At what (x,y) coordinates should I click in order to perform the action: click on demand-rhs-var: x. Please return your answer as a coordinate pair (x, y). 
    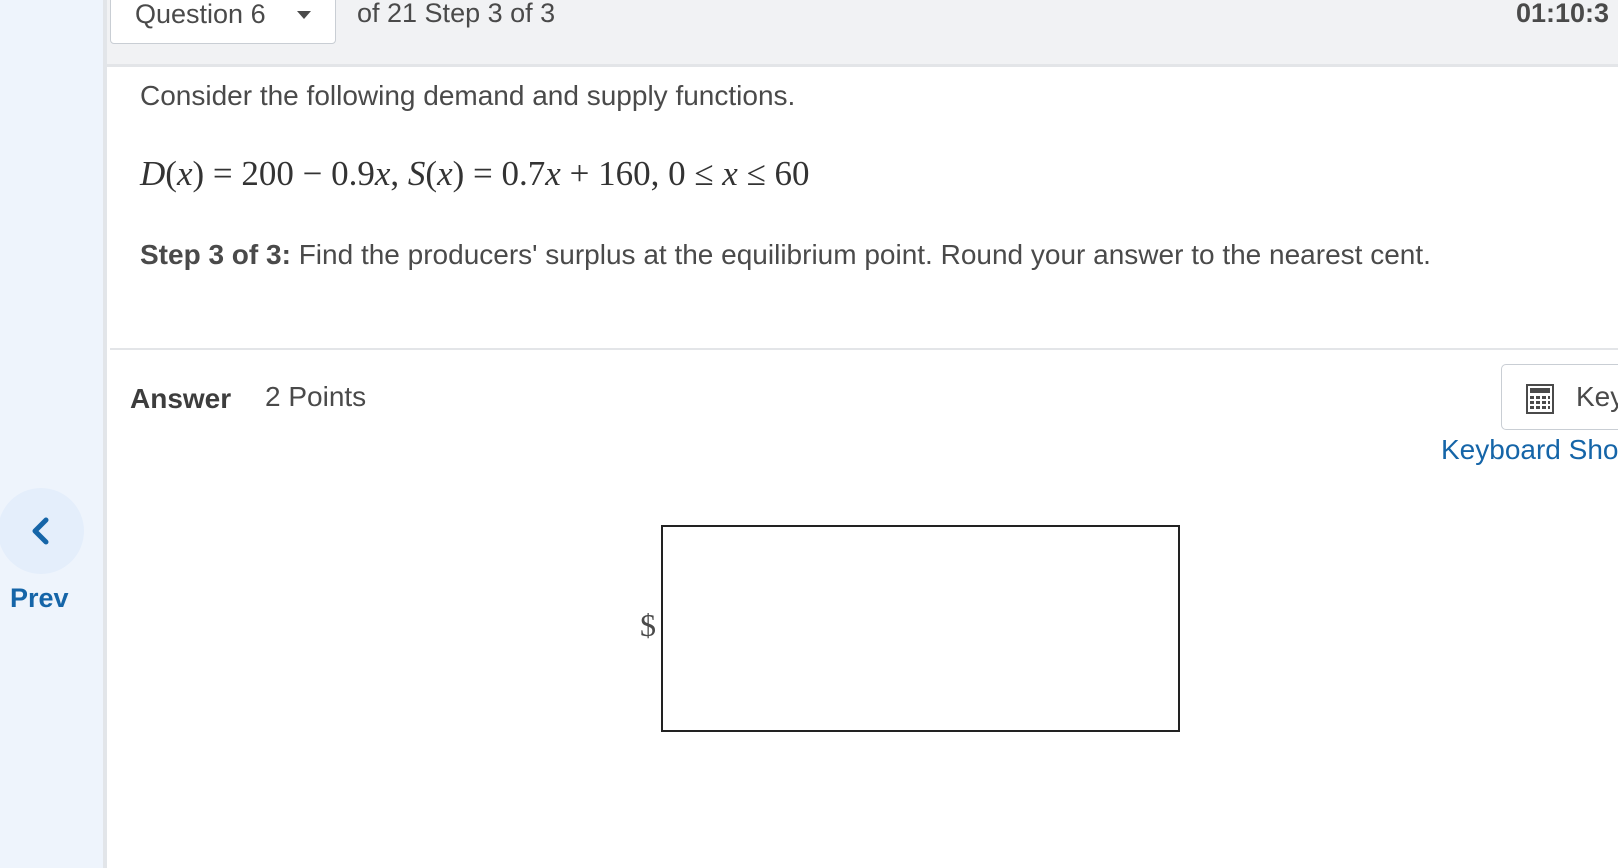
    Looking at the image, I should click on (382, 173).